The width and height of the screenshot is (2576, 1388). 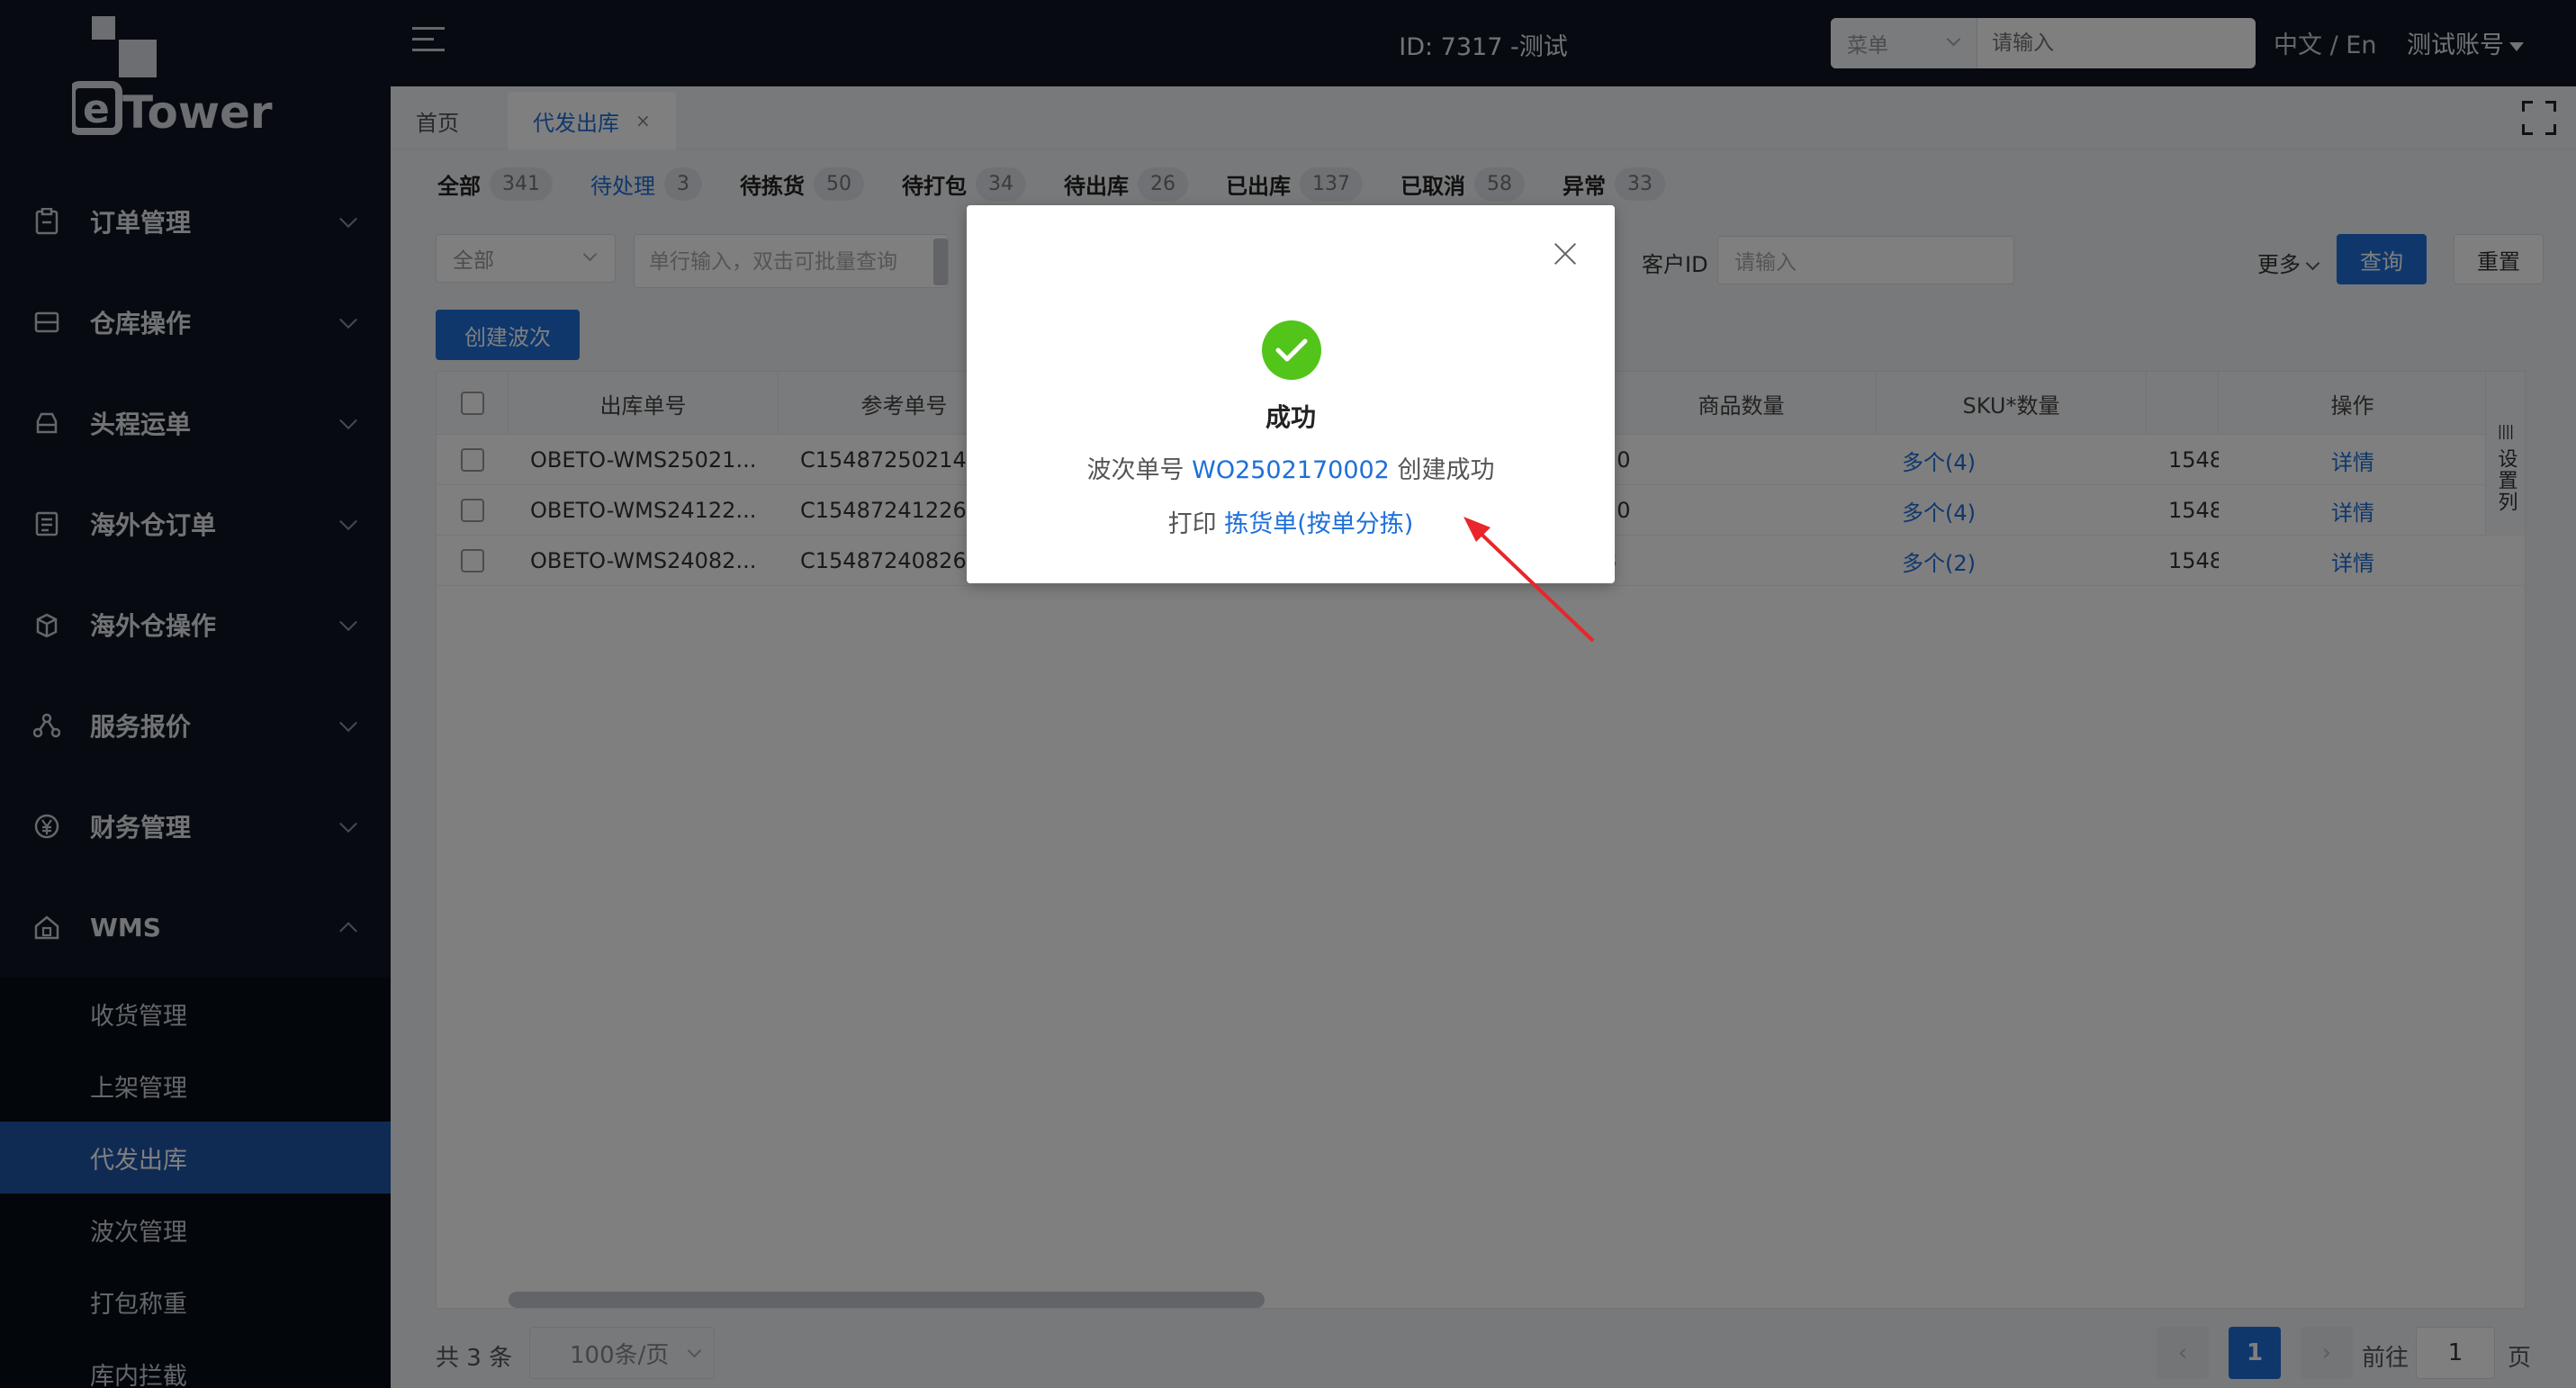 What do you see at coordinates (1529, 580) in the screenshot?
I see `annotation-arrow-icon` at bounding box center [1529, 580].